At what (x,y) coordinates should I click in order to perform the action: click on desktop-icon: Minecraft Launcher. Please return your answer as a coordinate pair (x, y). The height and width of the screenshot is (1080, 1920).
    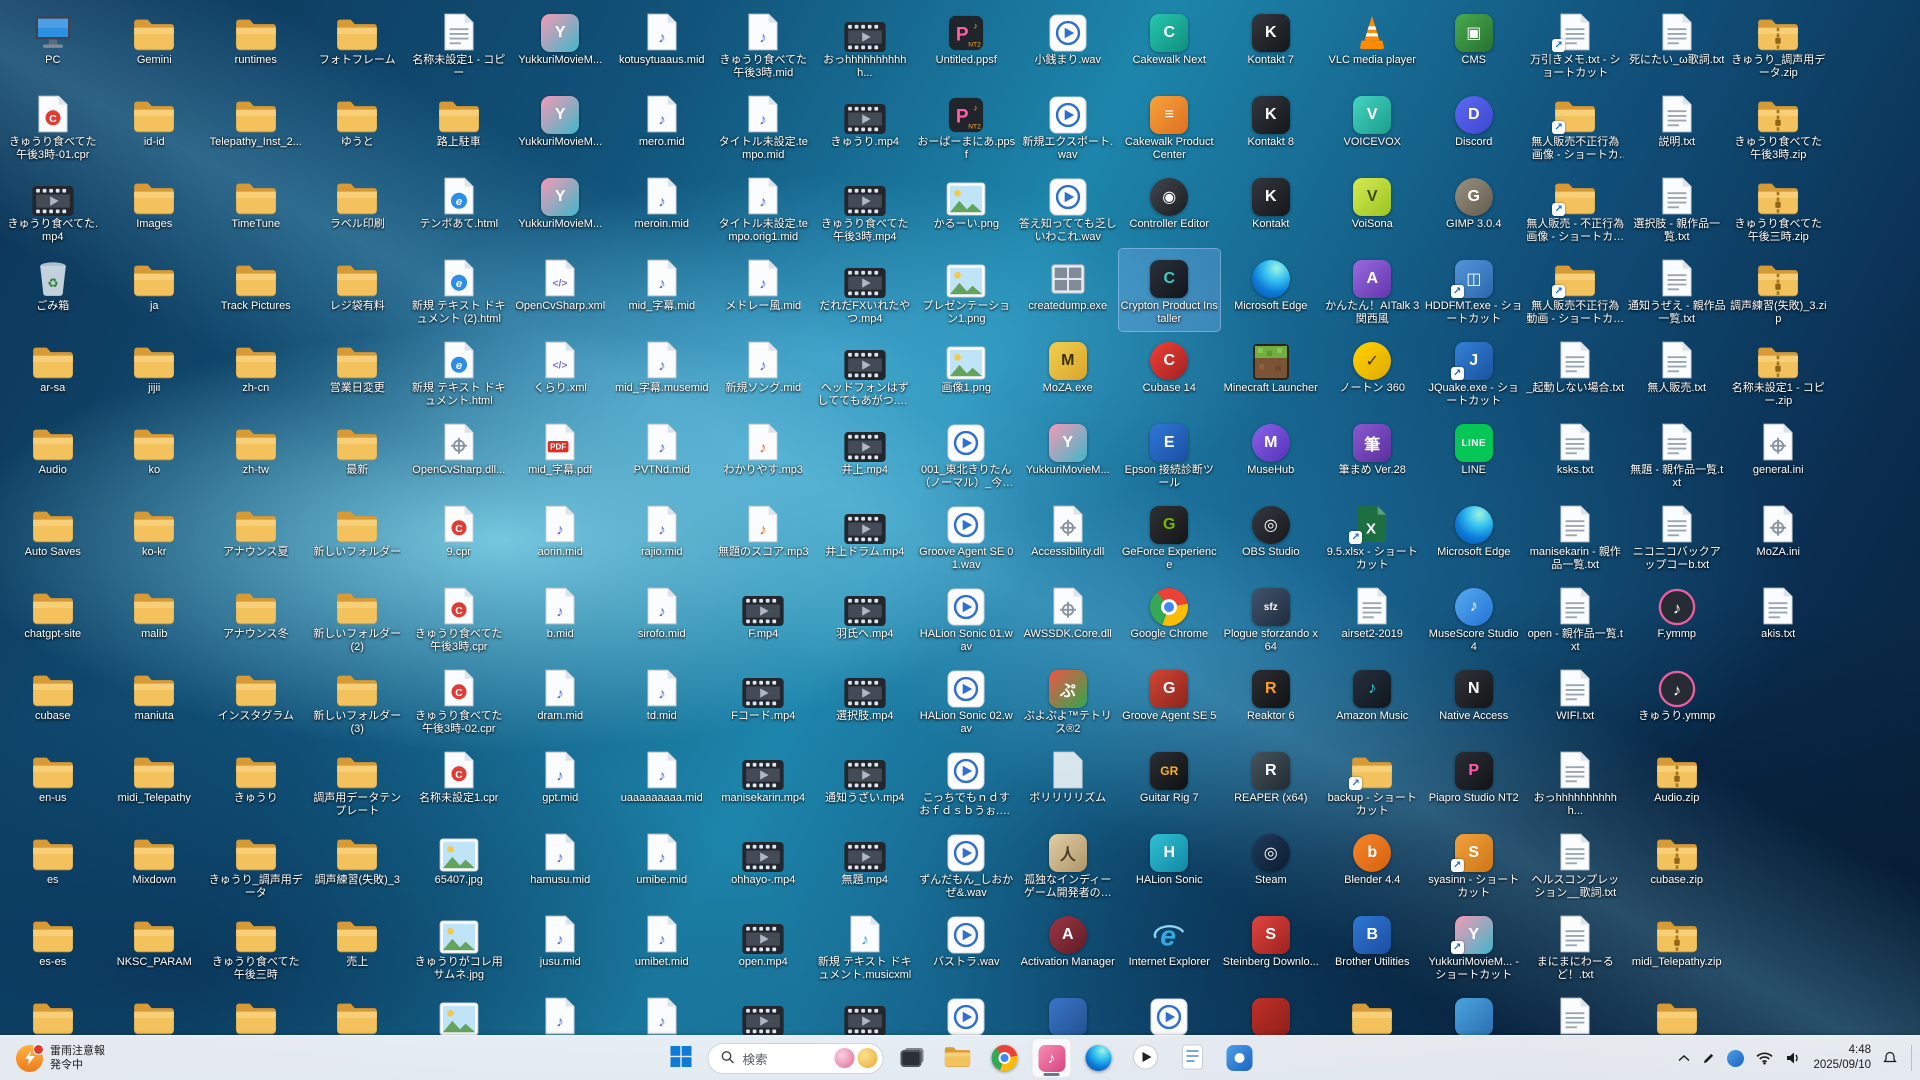
    Looking at the image, I should click on (1271, 372).